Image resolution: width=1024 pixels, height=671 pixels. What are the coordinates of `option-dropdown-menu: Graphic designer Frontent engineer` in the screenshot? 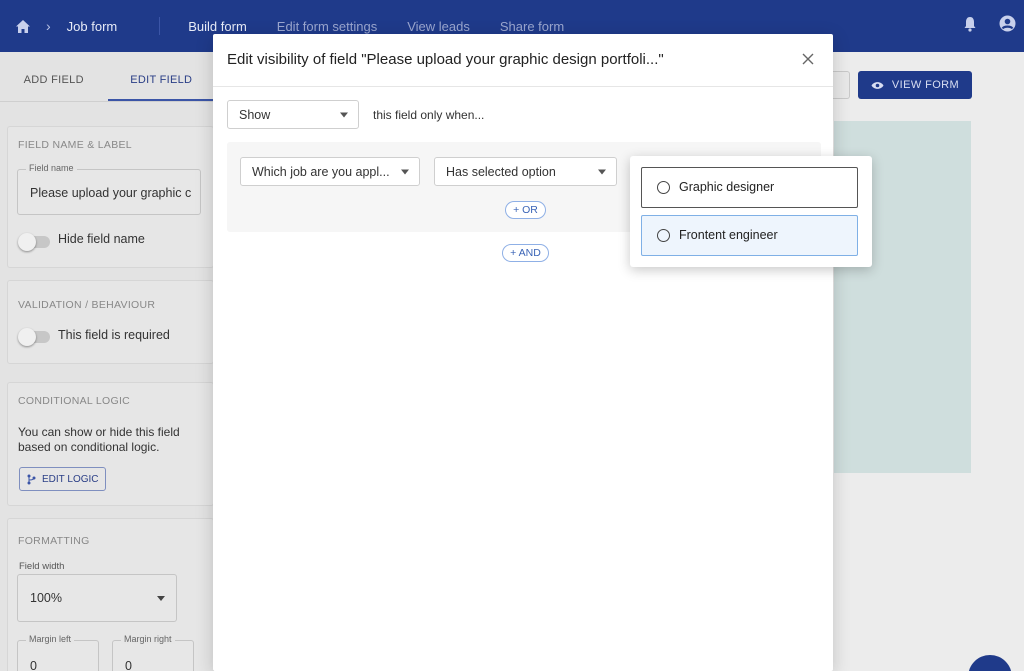 It's located at (751, 211).